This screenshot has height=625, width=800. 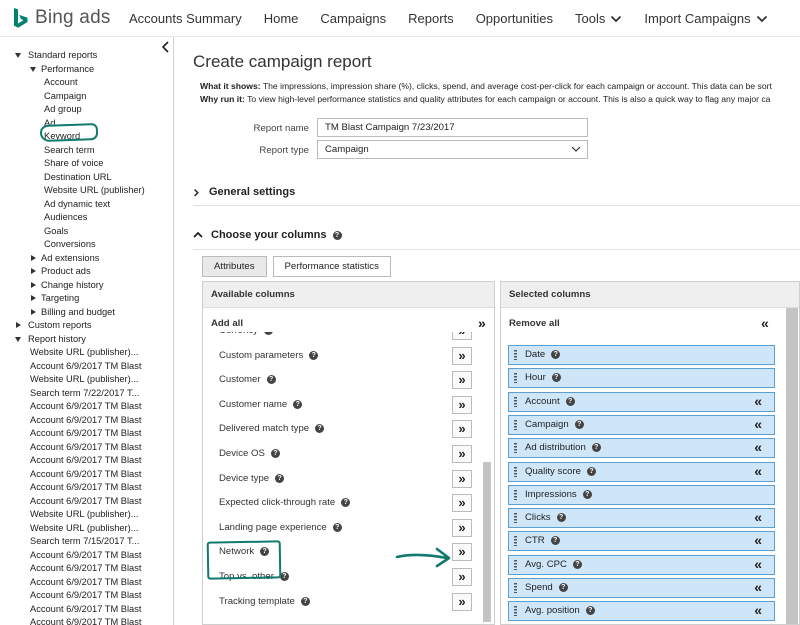 I want to click on tree-item-performance: Share of voice, so click(x=86, y=164).